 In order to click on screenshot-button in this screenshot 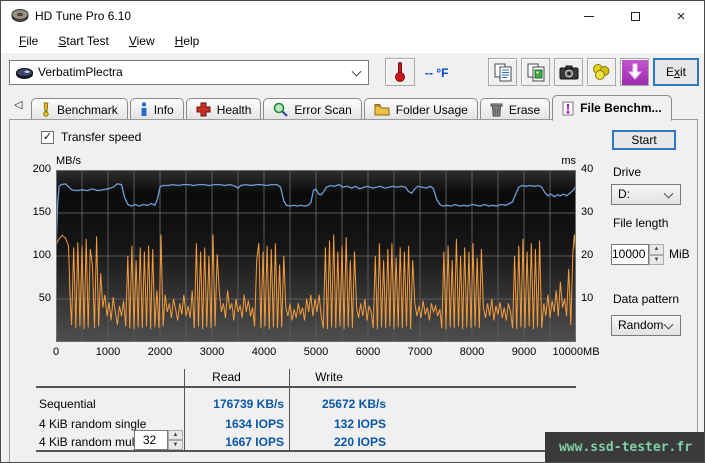, I will do `click(568, 72)`.